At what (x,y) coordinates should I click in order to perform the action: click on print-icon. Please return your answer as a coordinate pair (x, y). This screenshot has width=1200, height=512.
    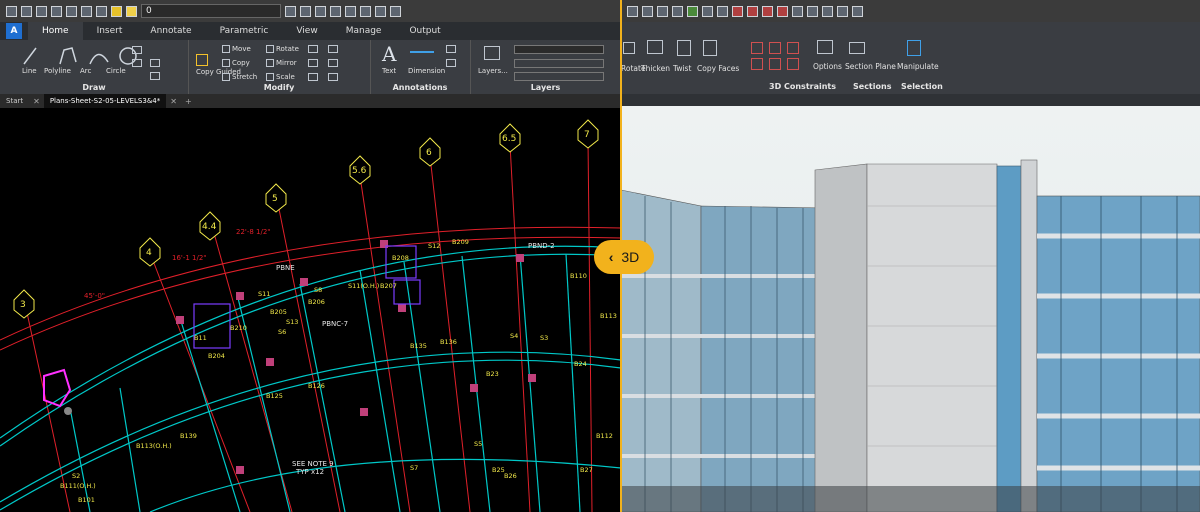
    Looking at the image, I should click on (71, 11).